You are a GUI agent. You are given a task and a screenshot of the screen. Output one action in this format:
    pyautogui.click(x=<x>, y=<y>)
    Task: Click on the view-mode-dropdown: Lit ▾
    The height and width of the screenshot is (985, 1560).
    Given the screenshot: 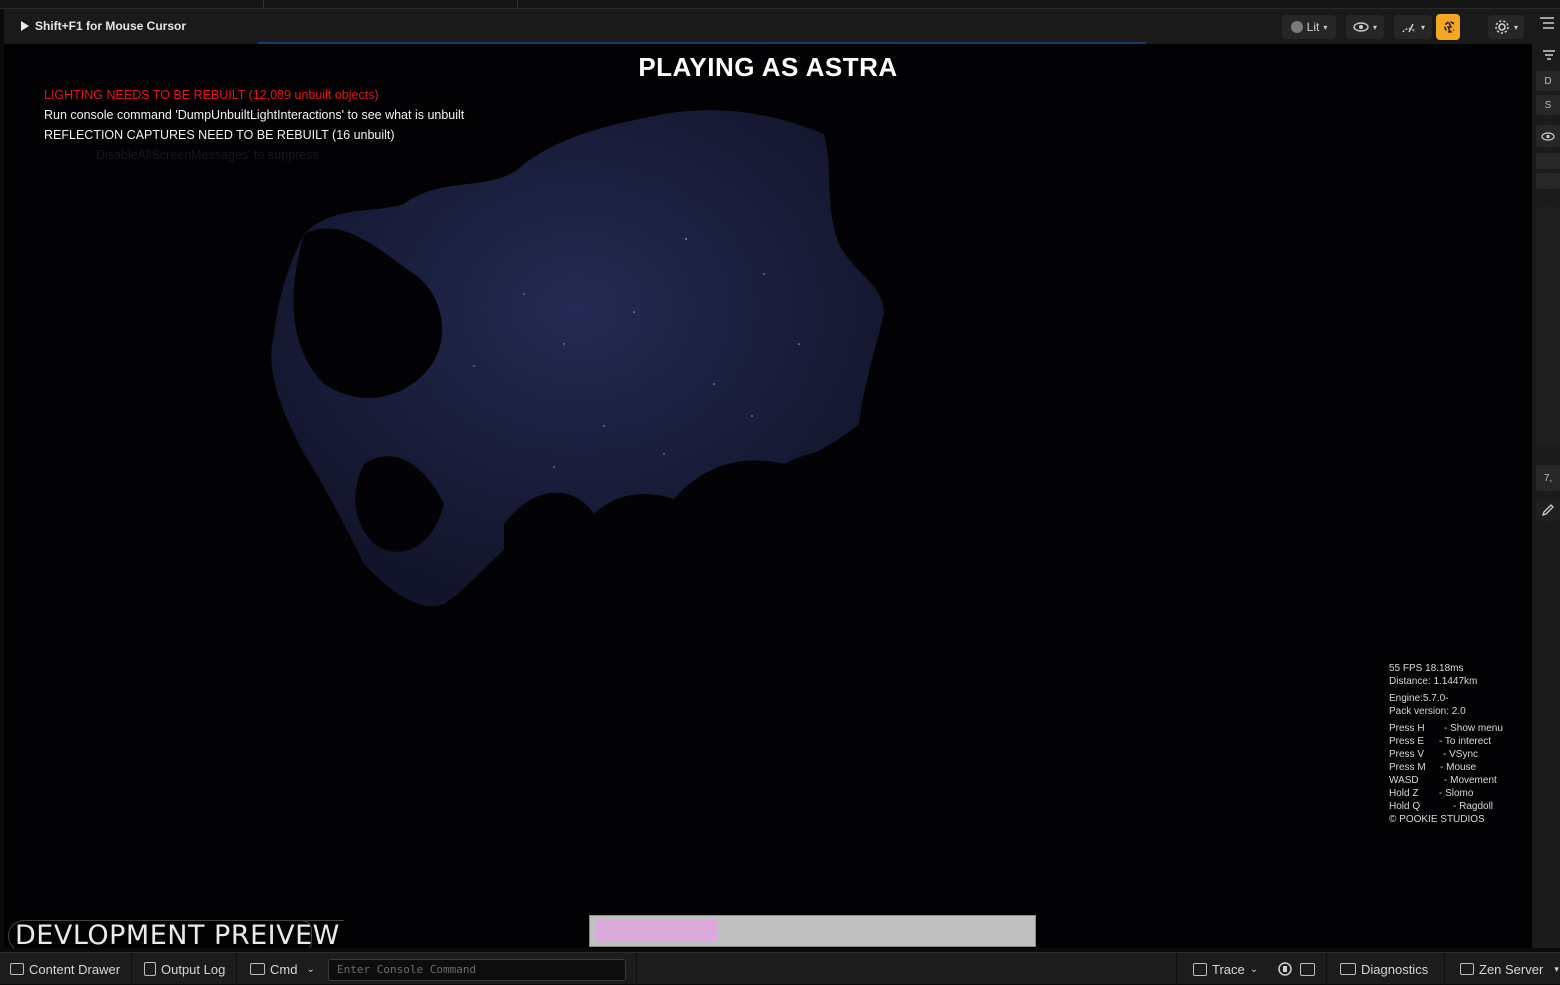 What is the action you would take?
    pyautogui.click(x=1309, y=27)
    